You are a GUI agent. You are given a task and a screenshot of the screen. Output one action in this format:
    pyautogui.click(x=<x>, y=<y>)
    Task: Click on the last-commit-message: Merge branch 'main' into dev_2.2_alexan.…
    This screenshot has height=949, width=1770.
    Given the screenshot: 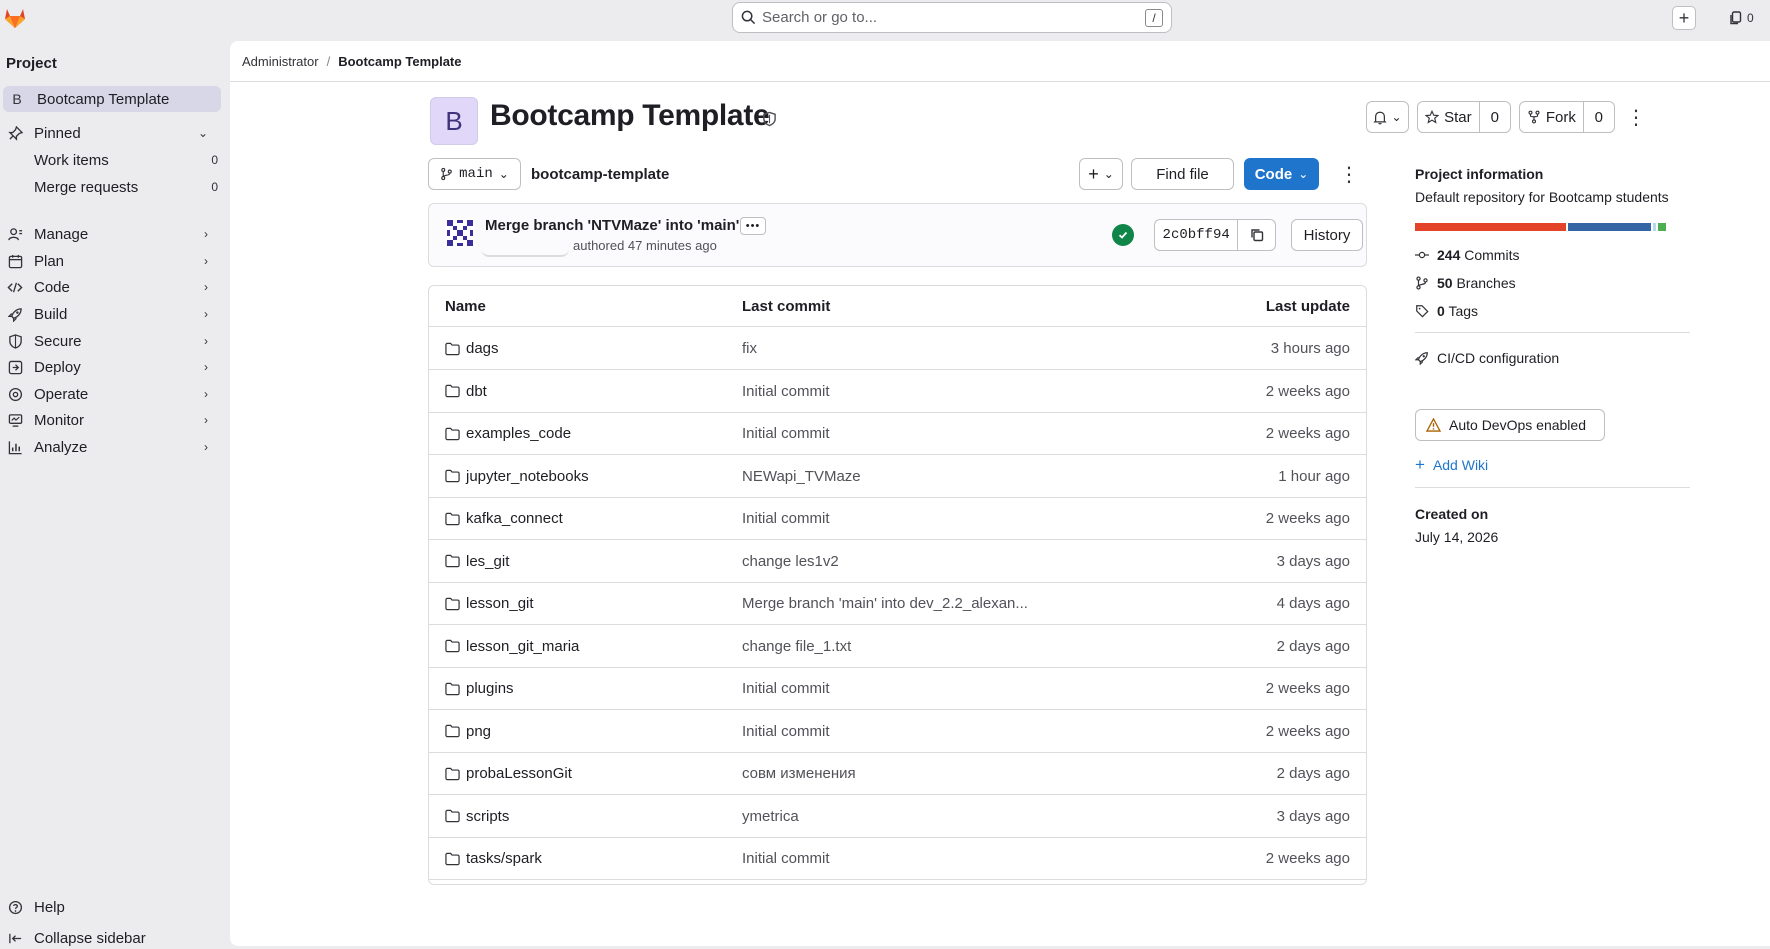 What is the action you would take?
    pyautogui.click(x=885, y=603)
    